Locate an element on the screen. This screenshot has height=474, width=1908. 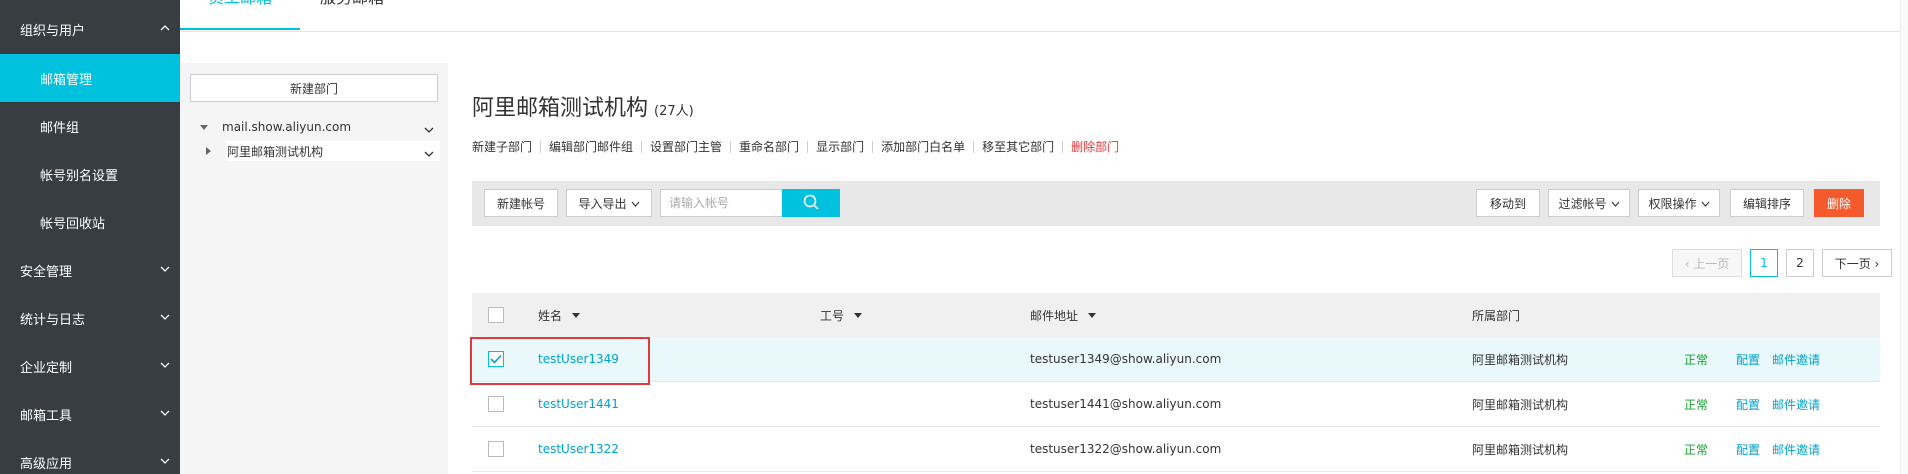
sidebar-item-label: 组织与用户 is located at coordinates (53, 31).